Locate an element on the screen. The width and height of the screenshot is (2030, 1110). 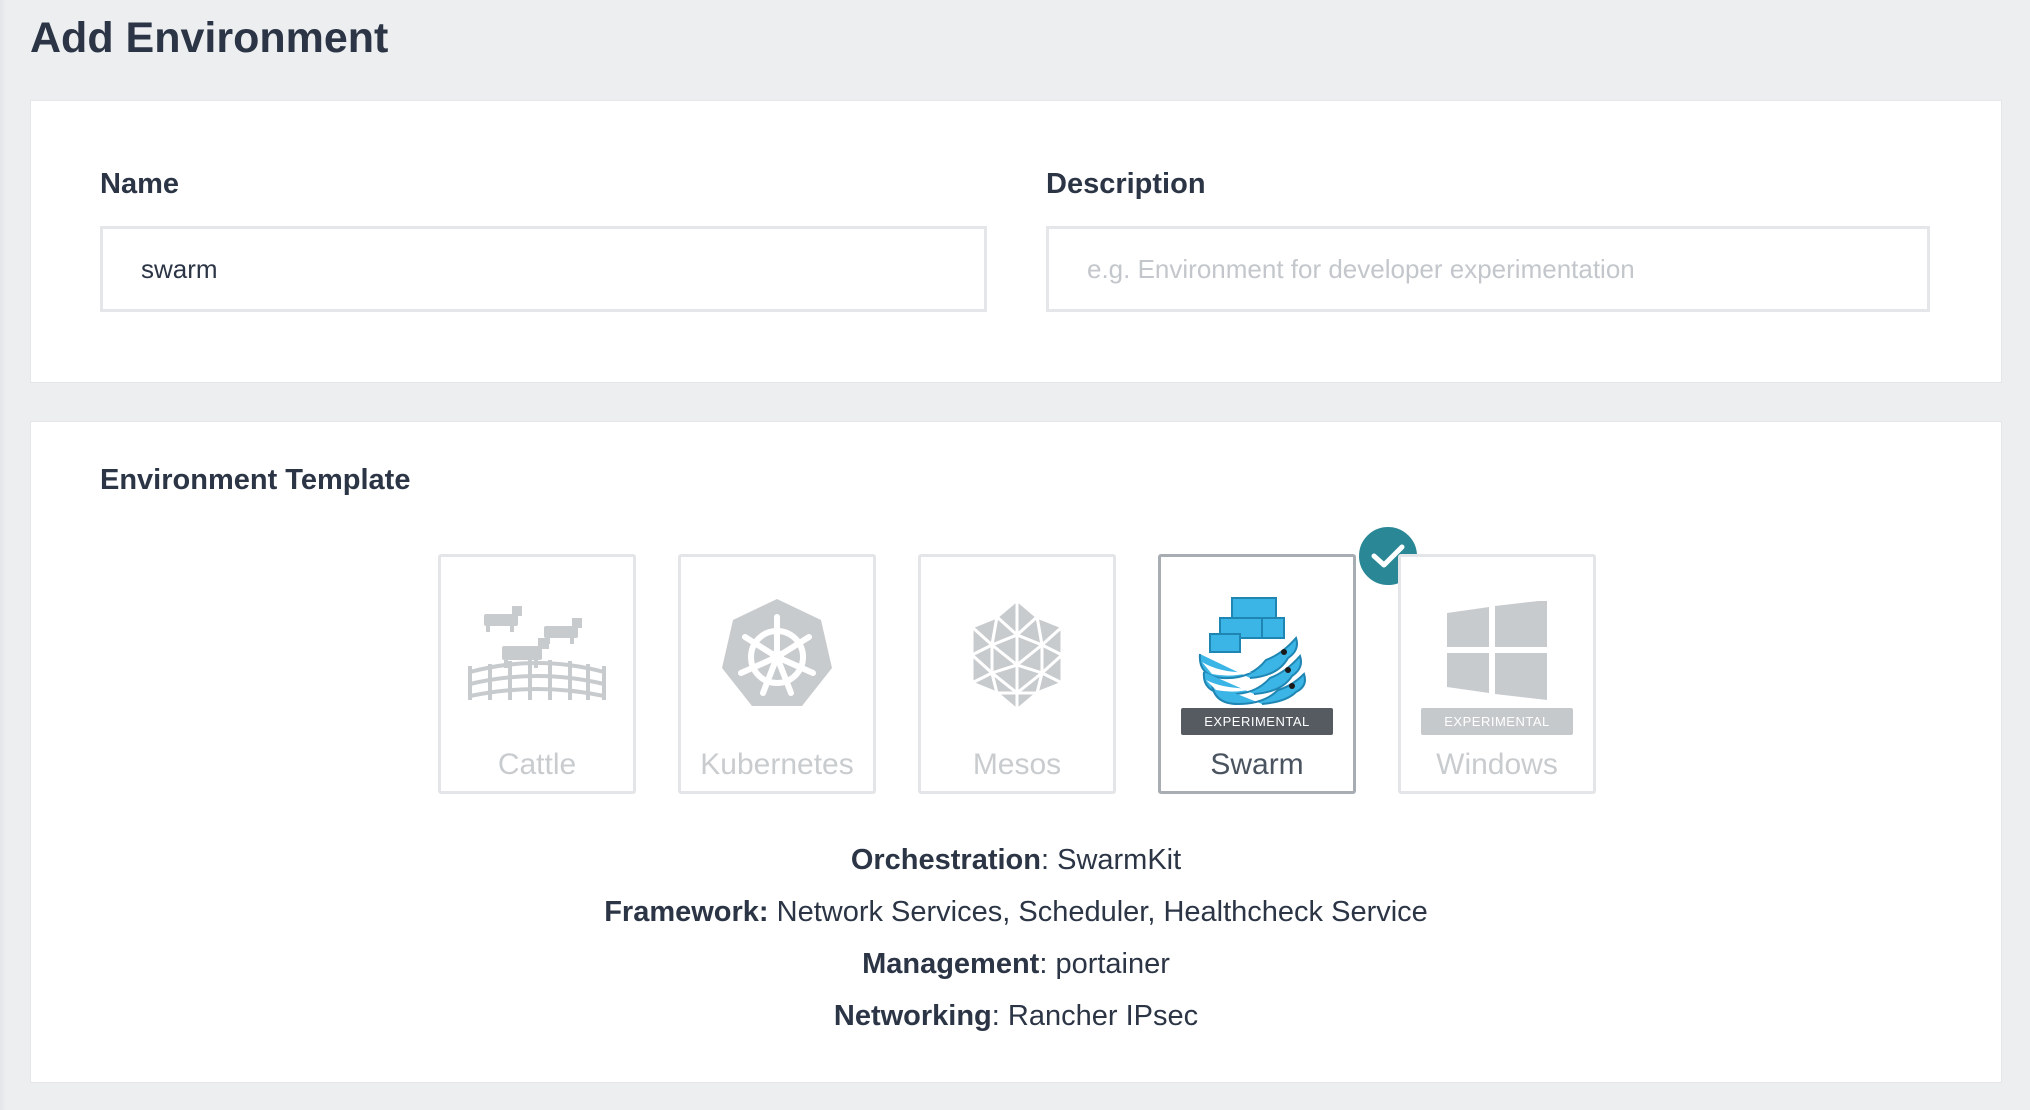
orchestration-label: Orchestration is located at coordinates (945, 860).